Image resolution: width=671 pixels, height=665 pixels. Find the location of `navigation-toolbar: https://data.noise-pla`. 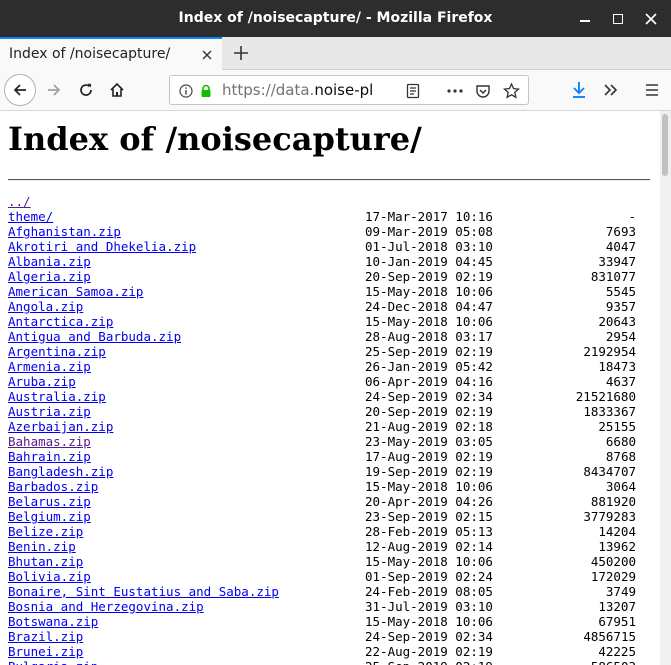

navigation-toolbar: https://data.noise-pla is located at coordinates (335, 90).